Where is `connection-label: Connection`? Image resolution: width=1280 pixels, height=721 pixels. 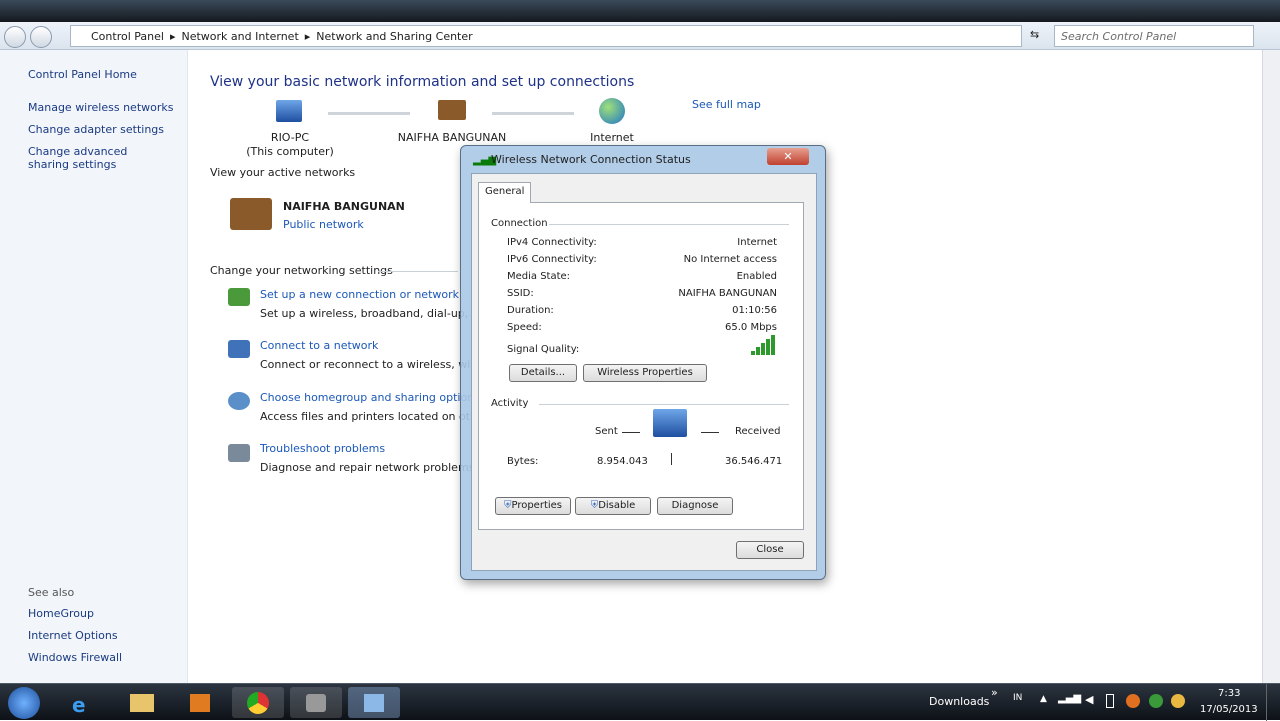 connection-label: Connection is located at coordinates (519, 223).